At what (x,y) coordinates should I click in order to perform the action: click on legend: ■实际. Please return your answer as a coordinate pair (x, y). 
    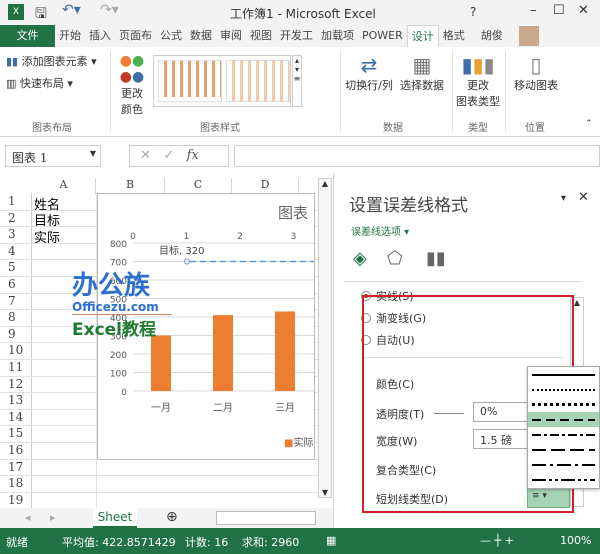
    Looking at the image, I should click on (298, 441).